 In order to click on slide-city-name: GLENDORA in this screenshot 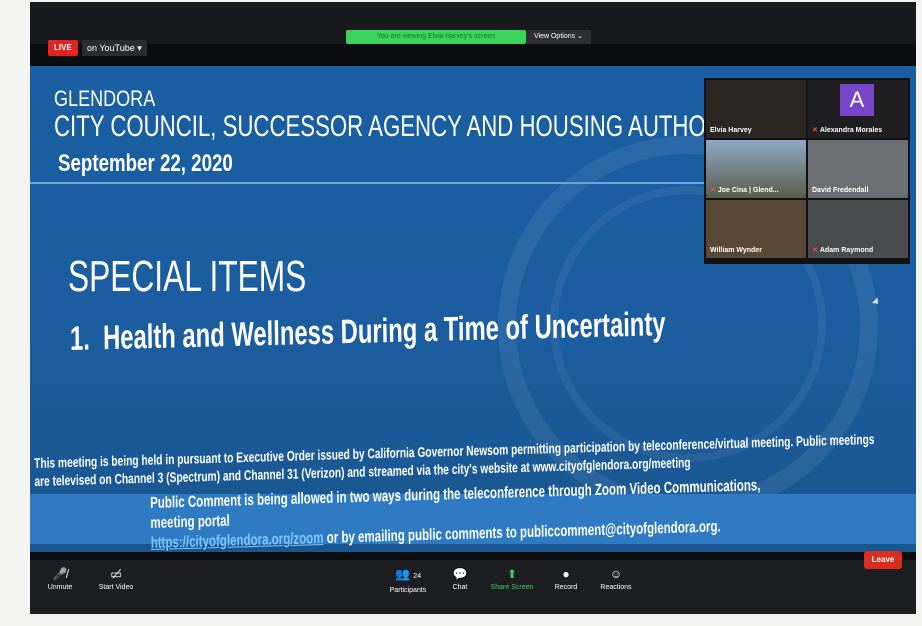, I will do `click(105, 98)`.